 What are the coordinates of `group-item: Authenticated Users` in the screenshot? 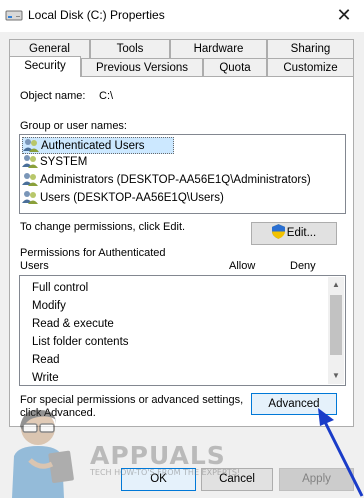 It's located at (98, 145).